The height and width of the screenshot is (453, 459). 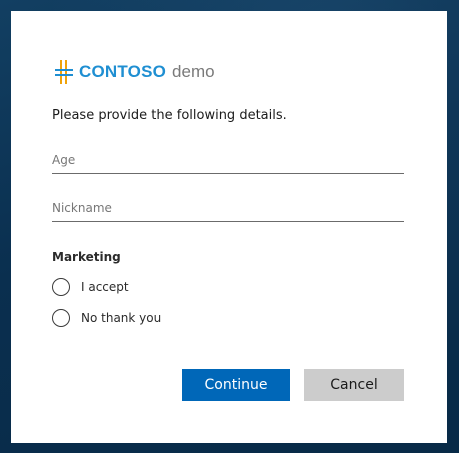 What do you see at coordinates (354, 385) in the screenshot?
I see `cancel-button: Cancel` at bounding box center [354, 385].